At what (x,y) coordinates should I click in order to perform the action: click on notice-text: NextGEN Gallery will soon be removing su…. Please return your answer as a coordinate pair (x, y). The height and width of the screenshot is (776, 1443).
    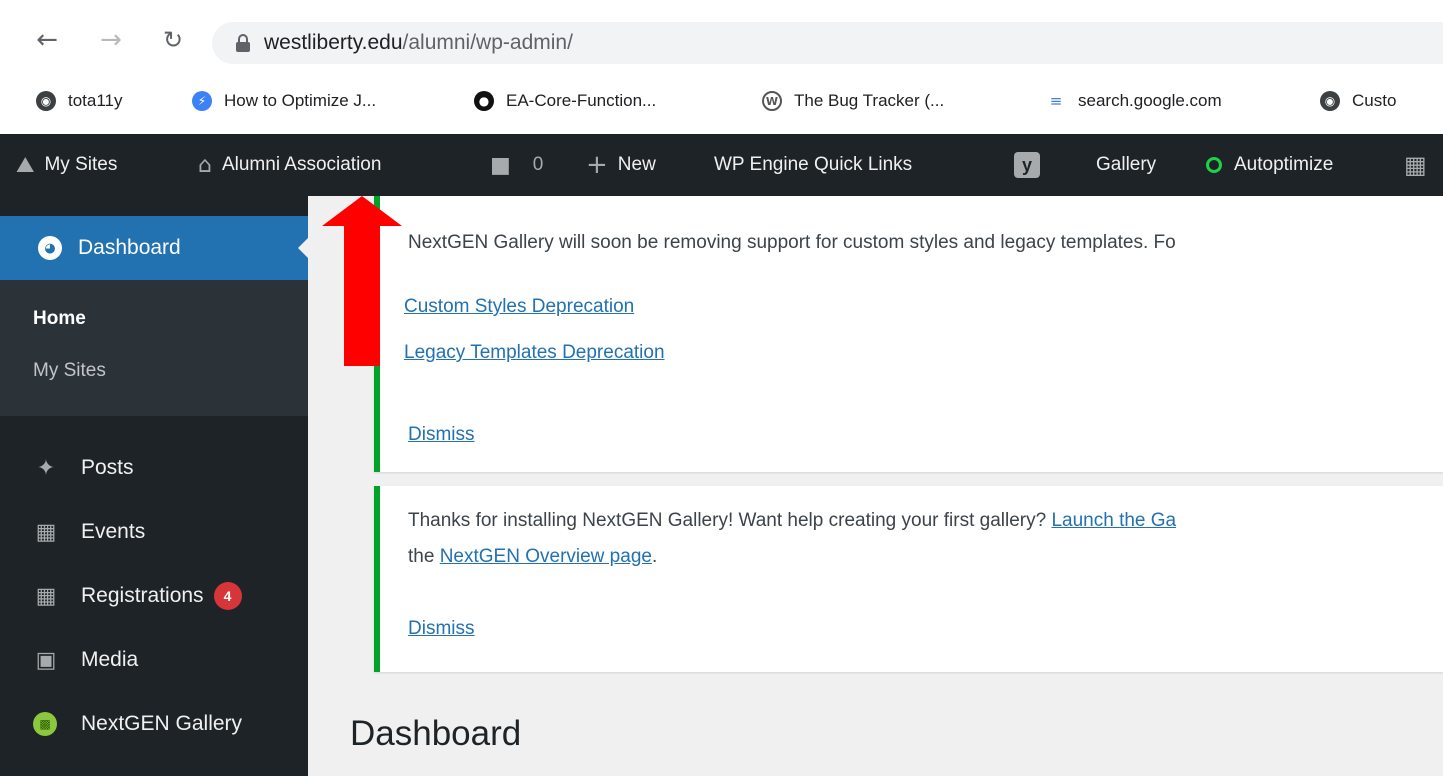
    Looking at the image, I should click on (792, 242).